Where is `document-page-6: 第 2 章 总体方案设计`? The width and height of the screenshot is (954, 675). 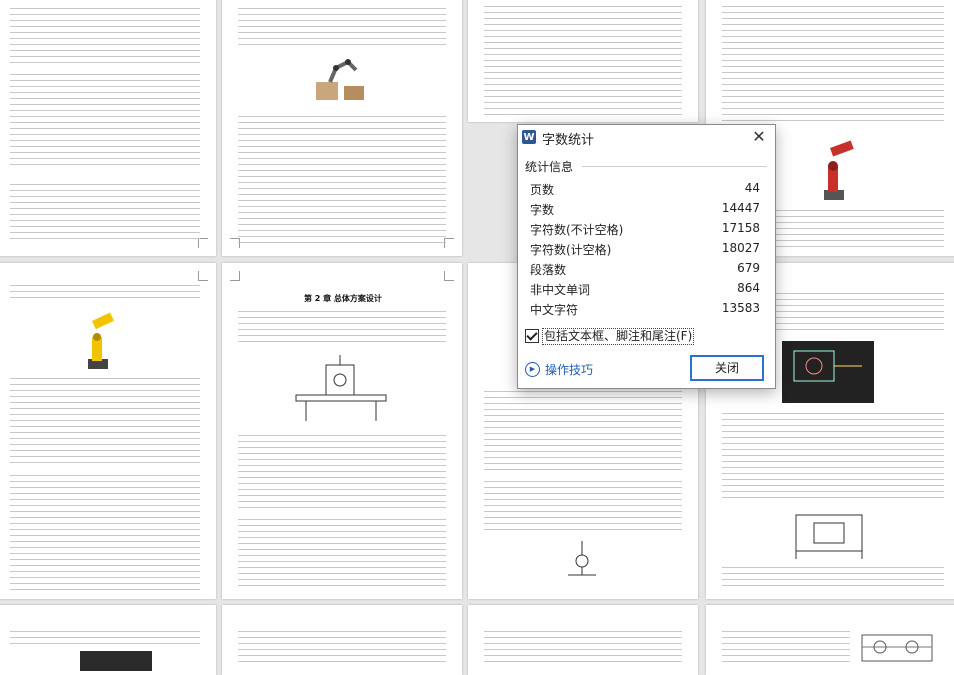
document-page-6: 第 2 章 总体方案设计 is located at coordinates (342, 431).